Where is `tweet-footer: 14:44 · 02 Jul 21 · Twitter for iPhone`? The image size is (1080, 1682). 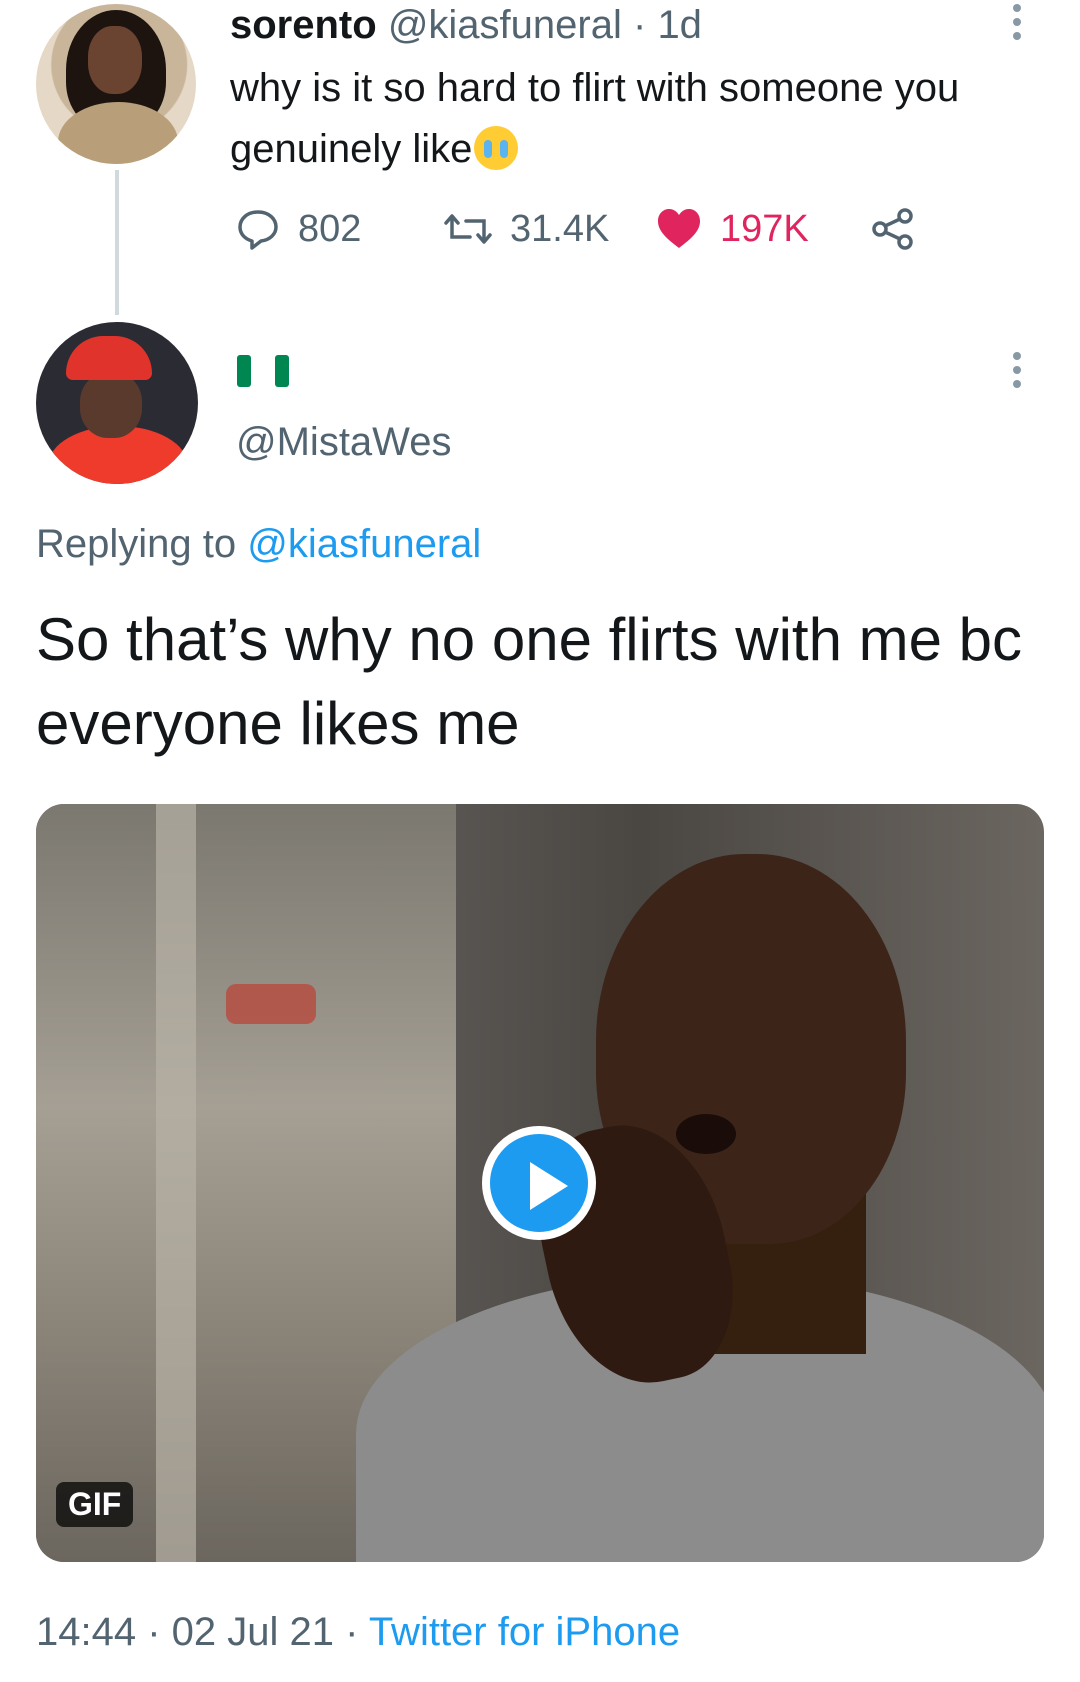
tweet-footer: 14:44 · 02 Jul 21 · Twitter for iPhone is located at coordinates (358, 1632).